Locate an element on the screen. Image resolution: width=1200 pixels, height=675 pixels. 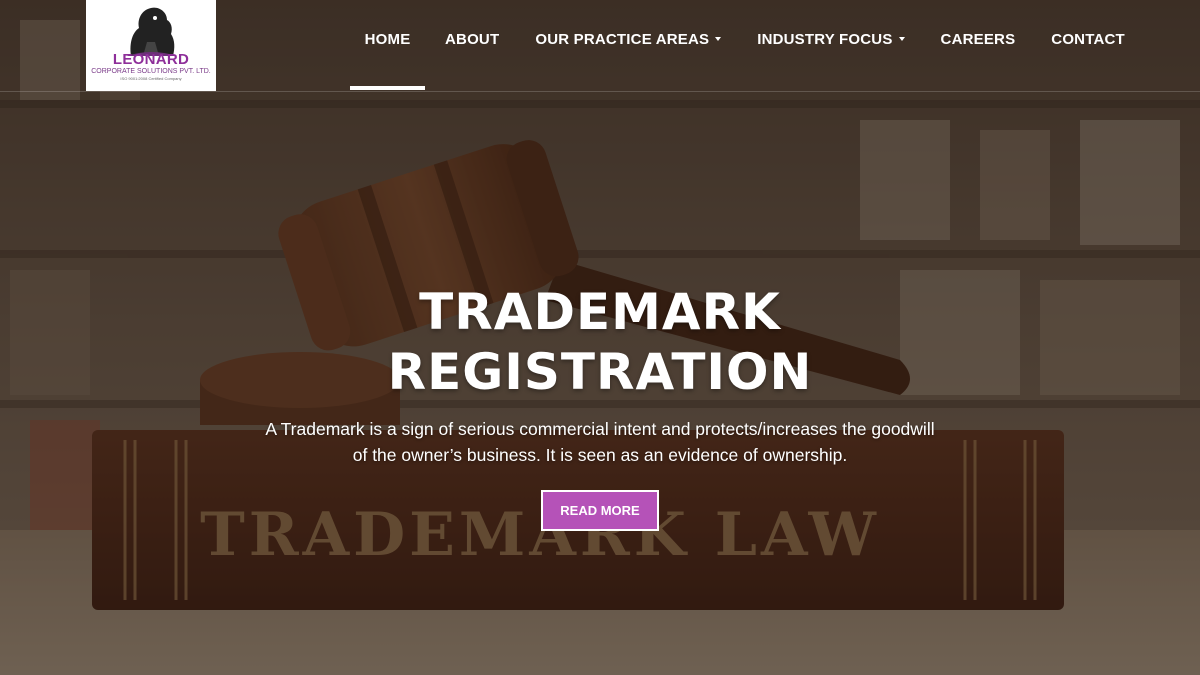
nav-item-contact: CONTACT is located at coordinates (1088, 46).